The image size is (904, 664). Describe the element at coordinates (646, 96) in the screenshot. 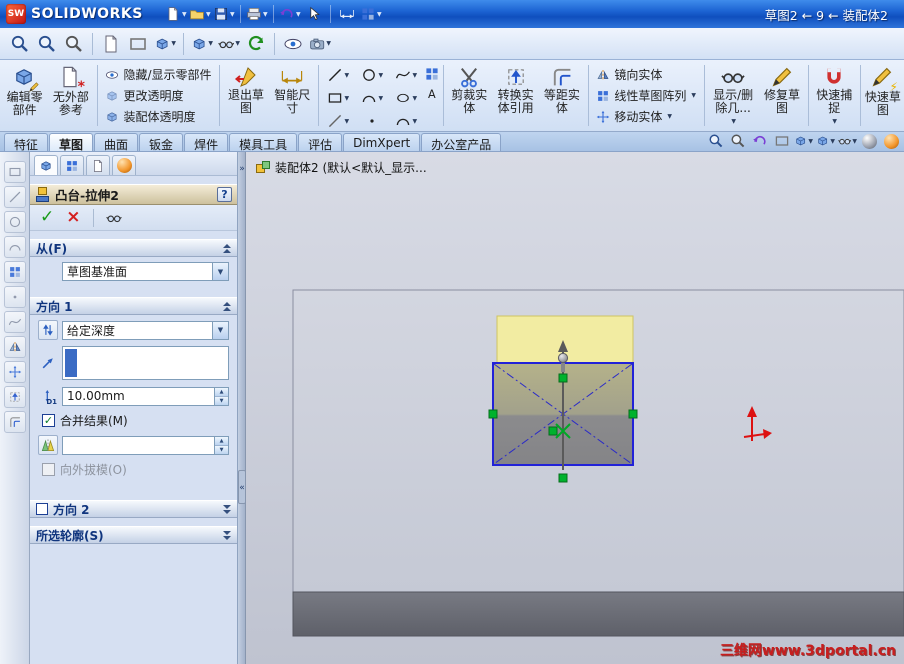

I see `linear-sketch-pattern-button: 线性草图阵列 ▼` at that location.